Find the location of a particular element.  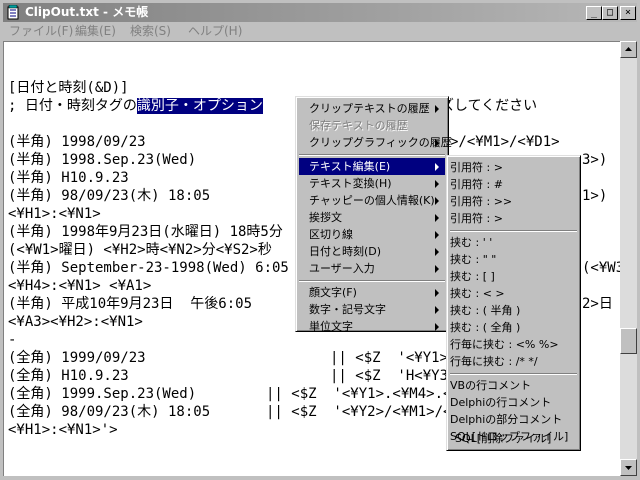

editor-line: (全角) H10.9.23 is located at coordinates (68, 376).